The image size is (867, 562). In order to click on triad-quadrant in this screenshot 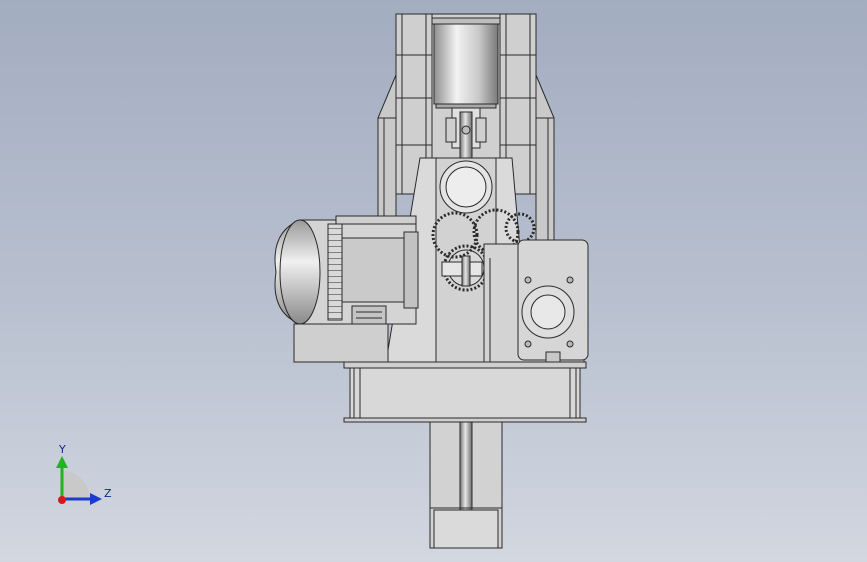, I will do `click(75, 485)`.